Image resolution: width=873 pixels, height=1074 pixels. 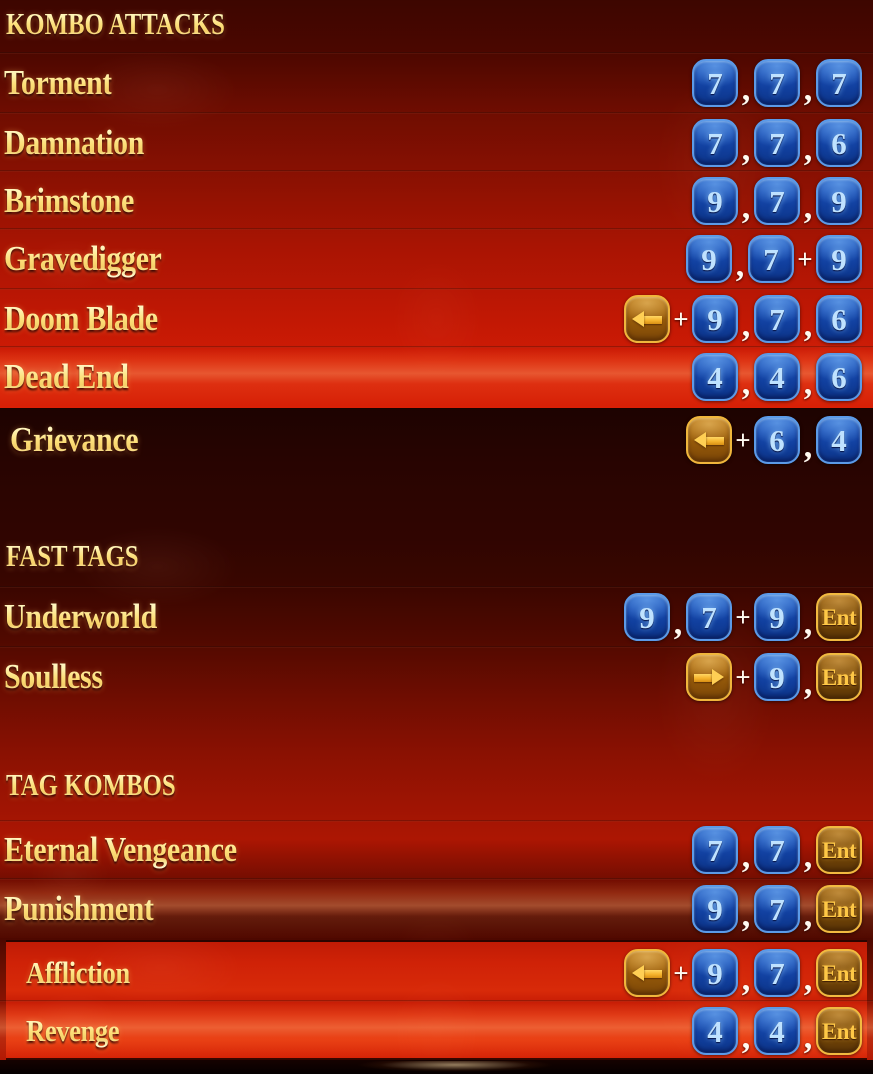 I want to click on input-sequence: 7, 7, Ent, so click(x=777, y=850).